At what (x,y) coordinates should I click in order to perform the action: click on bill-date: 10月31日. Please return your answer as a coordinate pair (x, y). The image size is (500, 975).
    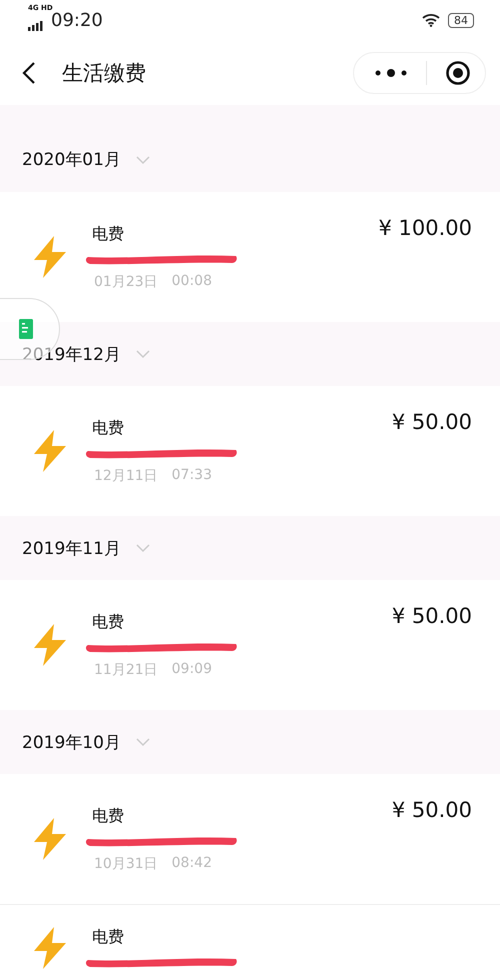
    Looking at the image, I should click on (126, 863).